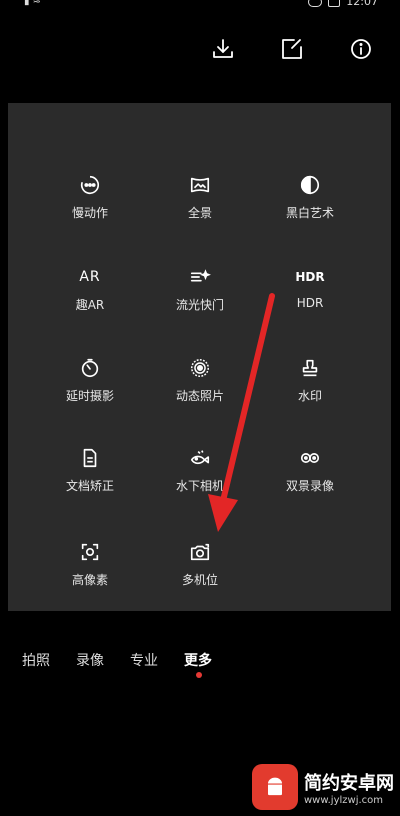  What do you see at coordinates (90, 660) in the screenshot?
I see `tab-video: 录像` at bounding box center [90, 660].